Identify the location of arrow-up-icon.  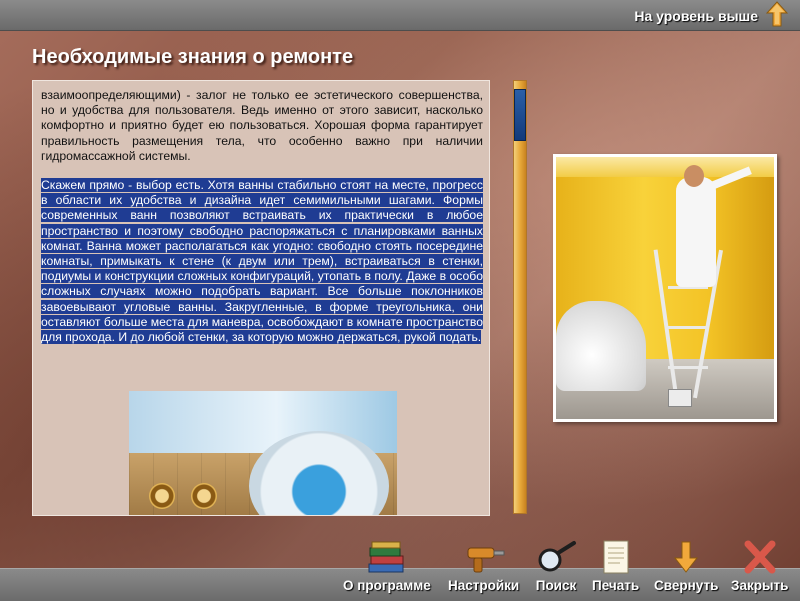
(777, 16).